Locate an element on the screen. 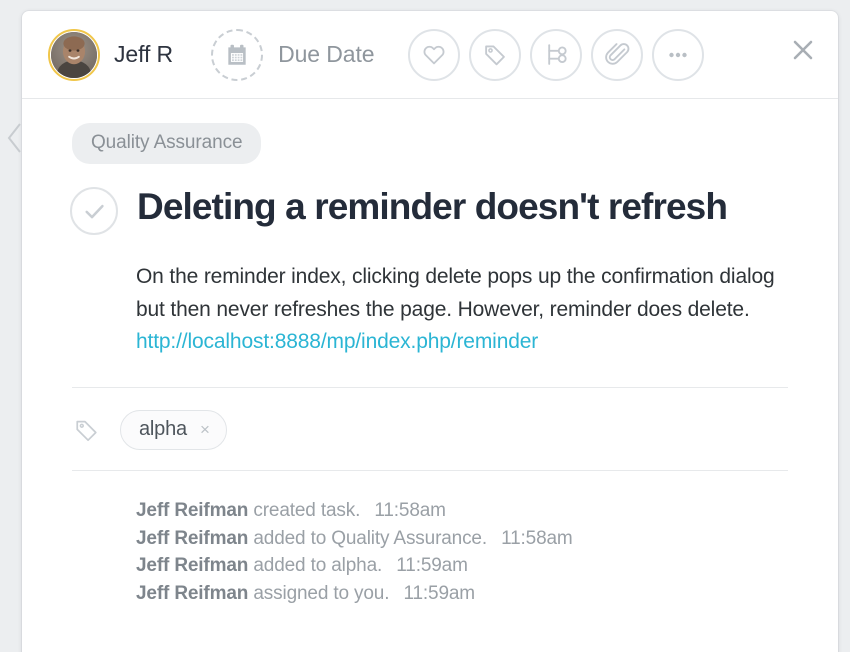  assignee-control: Jeff R is located at coordinates (111, 54).